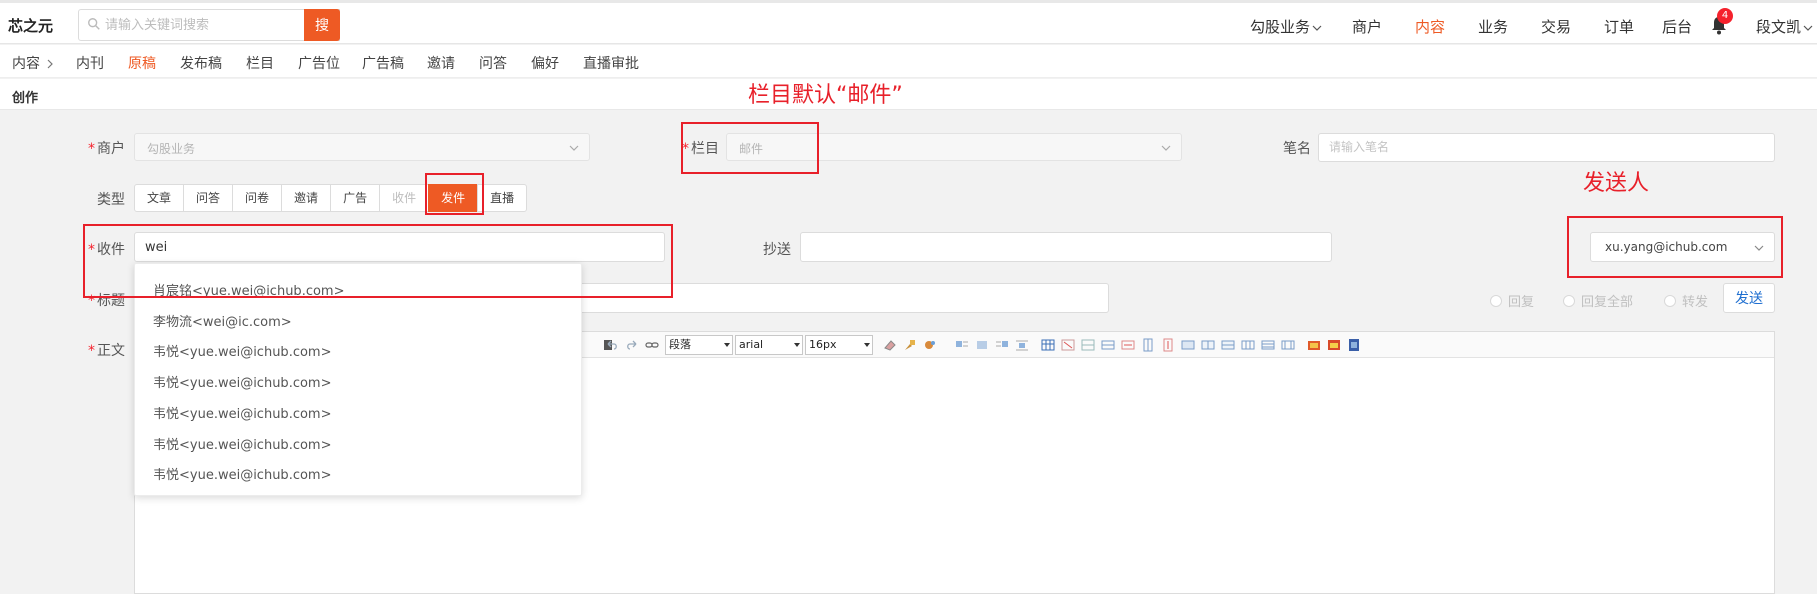 Image resolution: width=1817 pixels, height=594 pixels. I want to click on annotation-box-column, so click(750, 148).